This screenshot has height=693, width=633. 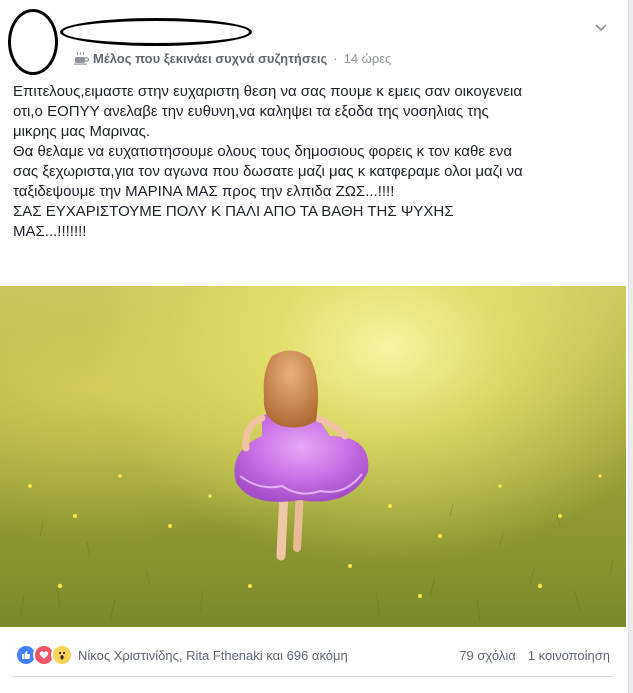 I want to click on post-text-line: ΜΑΣ...!!!!!!!, so click(x=50, y=231).